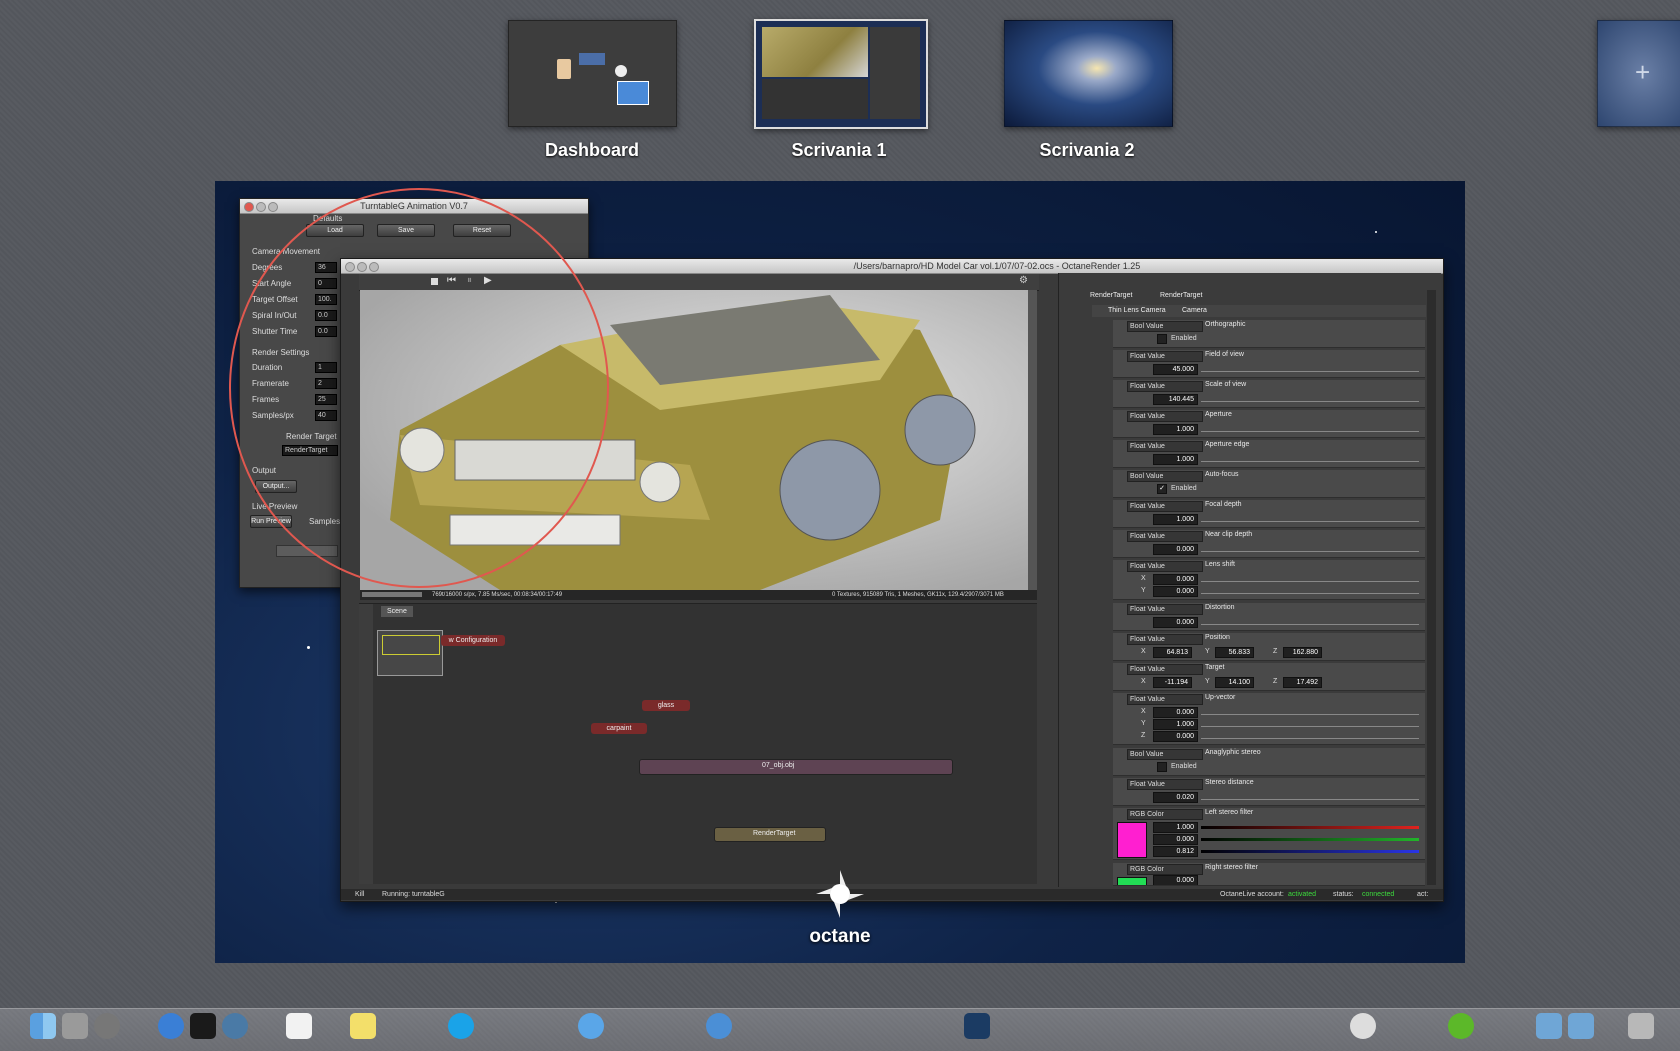 Image resolution: width=1680 pixels, height=1051 pixels. Describe the element at coordinates (1638, 73) in the screenshot. I see `add-space-button: +` at that location.